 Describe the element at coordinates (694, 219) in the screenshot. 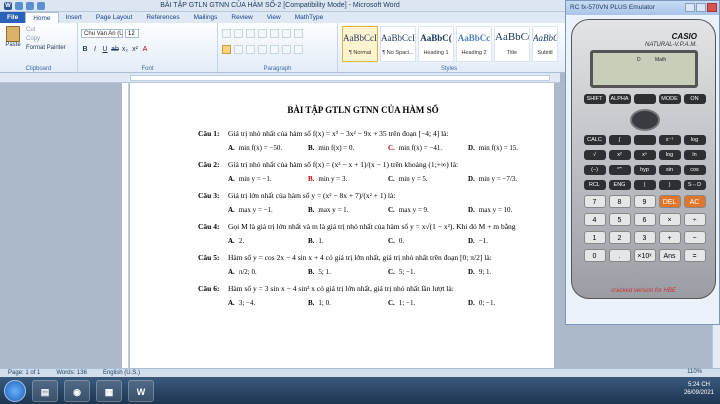

I see `calc-key: ÷` at that location.